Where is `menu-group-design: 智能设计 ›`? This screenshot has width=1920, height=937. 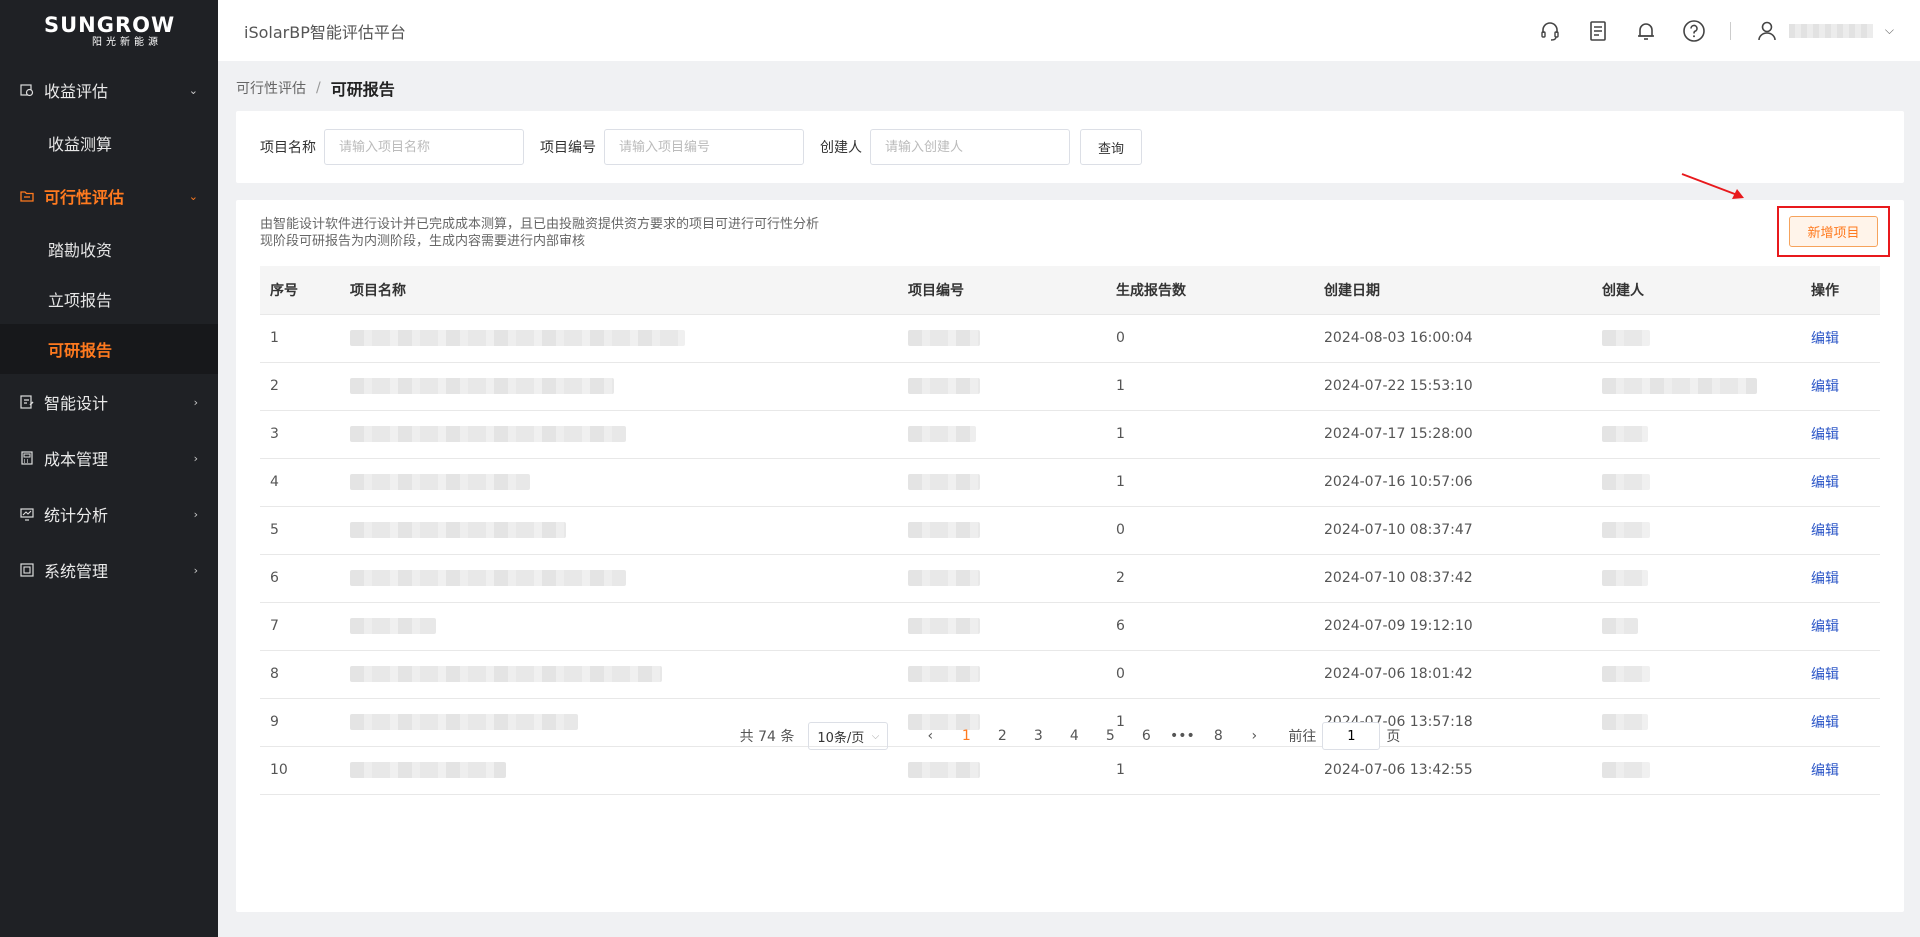
menu-group-design: 智能设计 › is located at coordinates (109, 402).